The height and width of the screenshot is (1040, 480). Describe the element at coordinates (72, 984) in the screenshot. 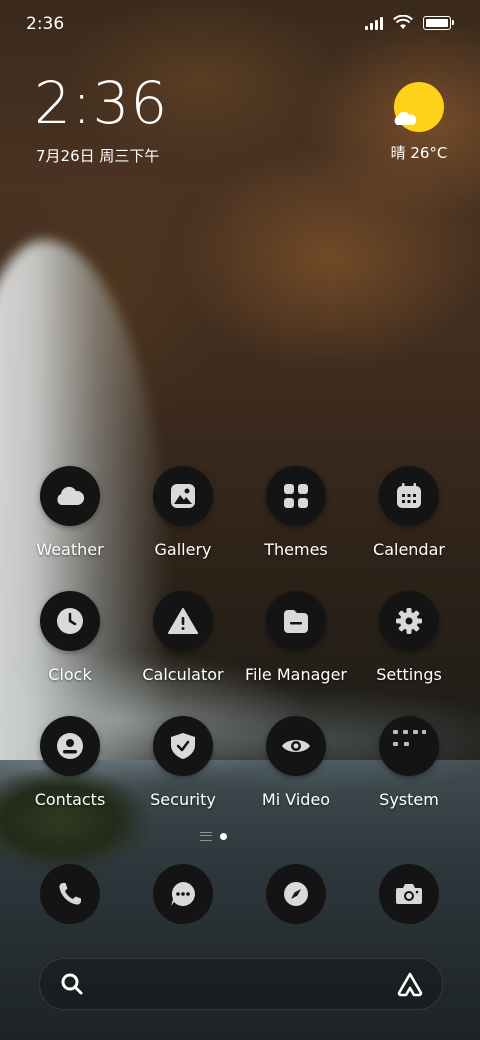

I see `search-icon` at that location.